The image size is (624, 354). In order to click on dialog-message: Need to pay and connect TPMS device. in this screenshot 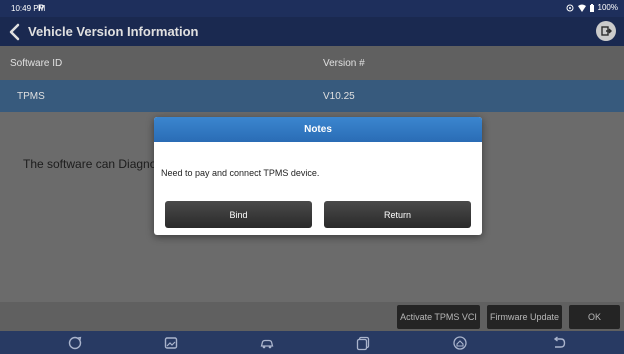, I will do `click(240, 173)`.